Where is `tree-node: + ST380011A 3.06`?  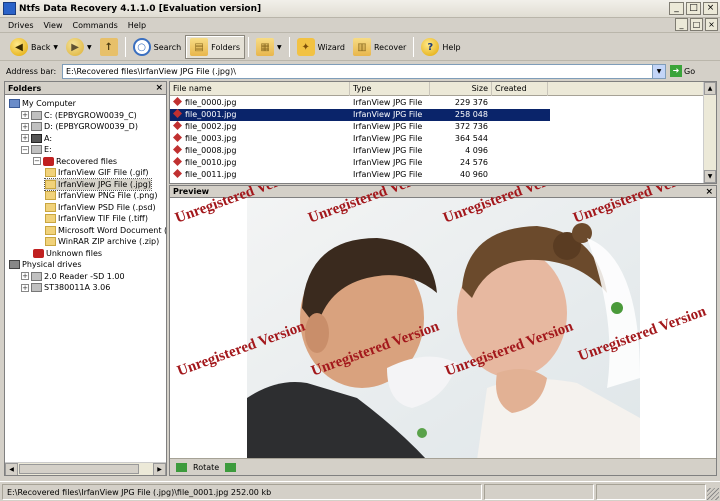
tree-node: + ST380011A 3.06 is located at coordinates (65, 287).